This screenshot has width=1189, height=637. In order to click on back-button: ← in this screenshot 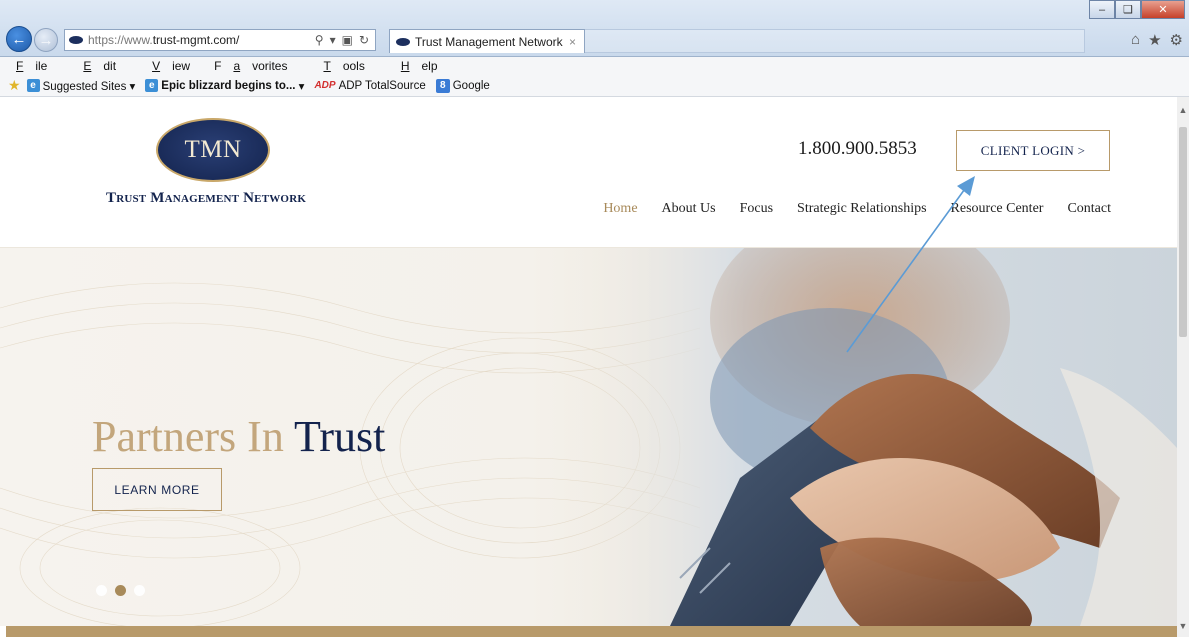, I will do `click(19, 39)`.